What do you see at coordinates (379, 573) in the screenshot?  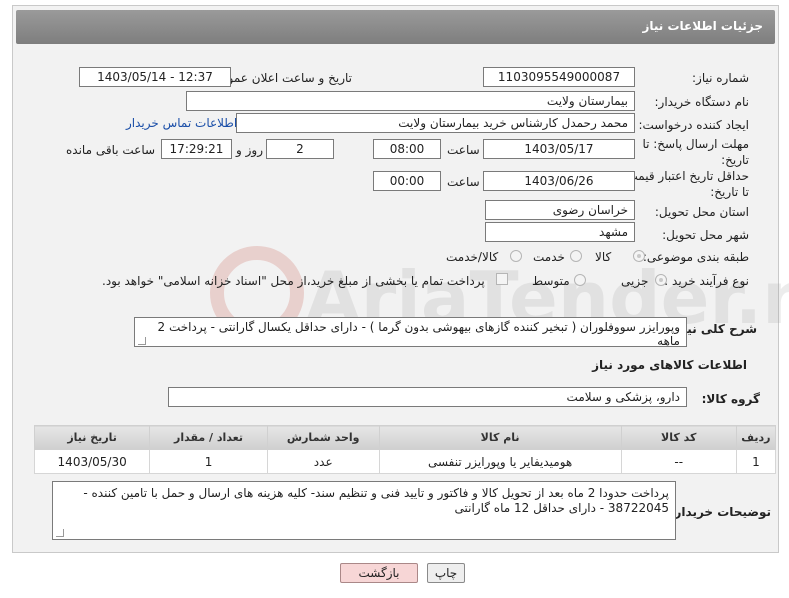 I see `back-button: بازگشت` at bounding box center [379, 573].